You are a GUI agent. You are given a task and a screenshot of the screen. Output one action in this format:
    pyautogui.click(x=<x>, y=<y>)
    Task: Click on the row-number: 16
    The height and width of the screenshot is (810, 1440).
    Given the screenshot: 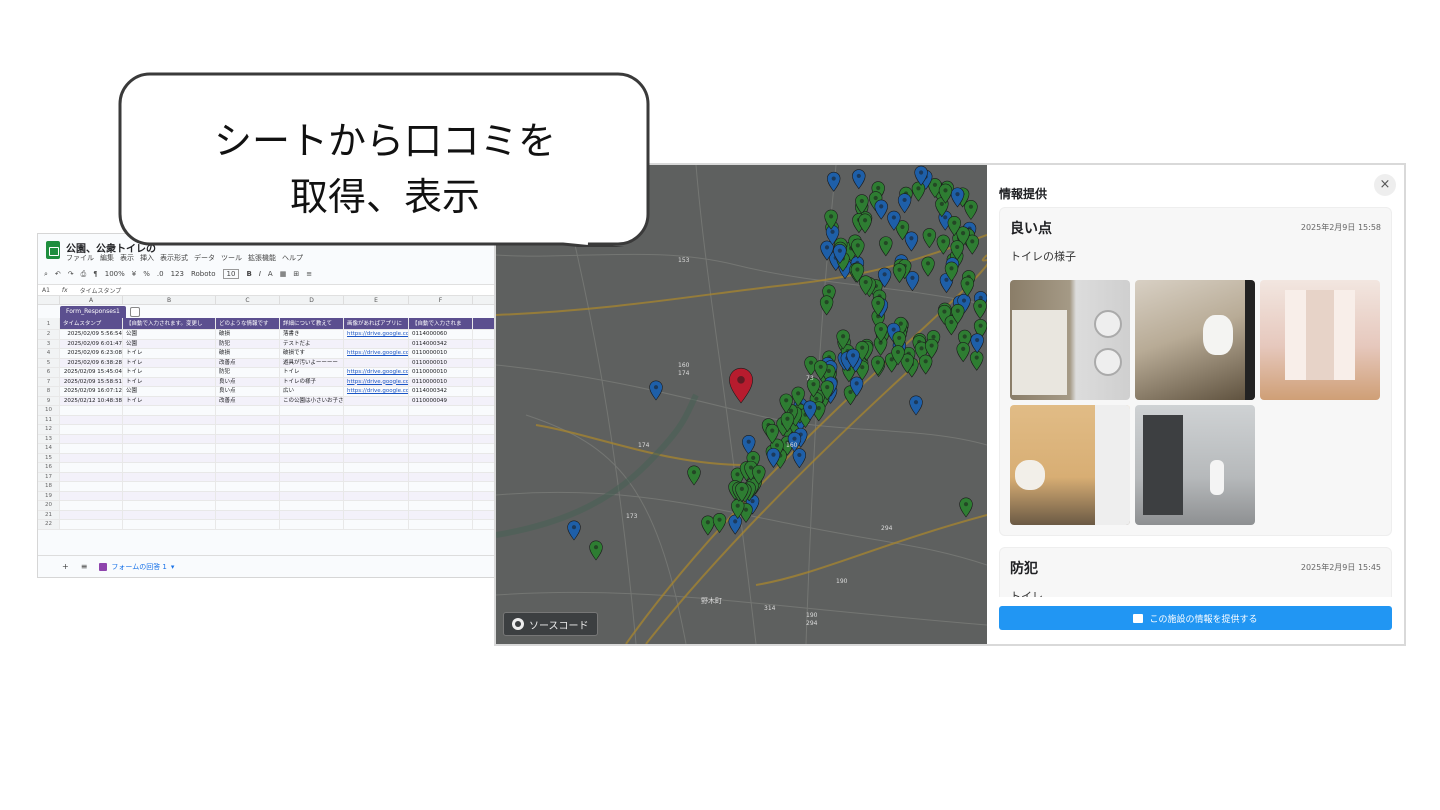 What is the action you would take?
    pyautogui.click(x=49, y=467)
    